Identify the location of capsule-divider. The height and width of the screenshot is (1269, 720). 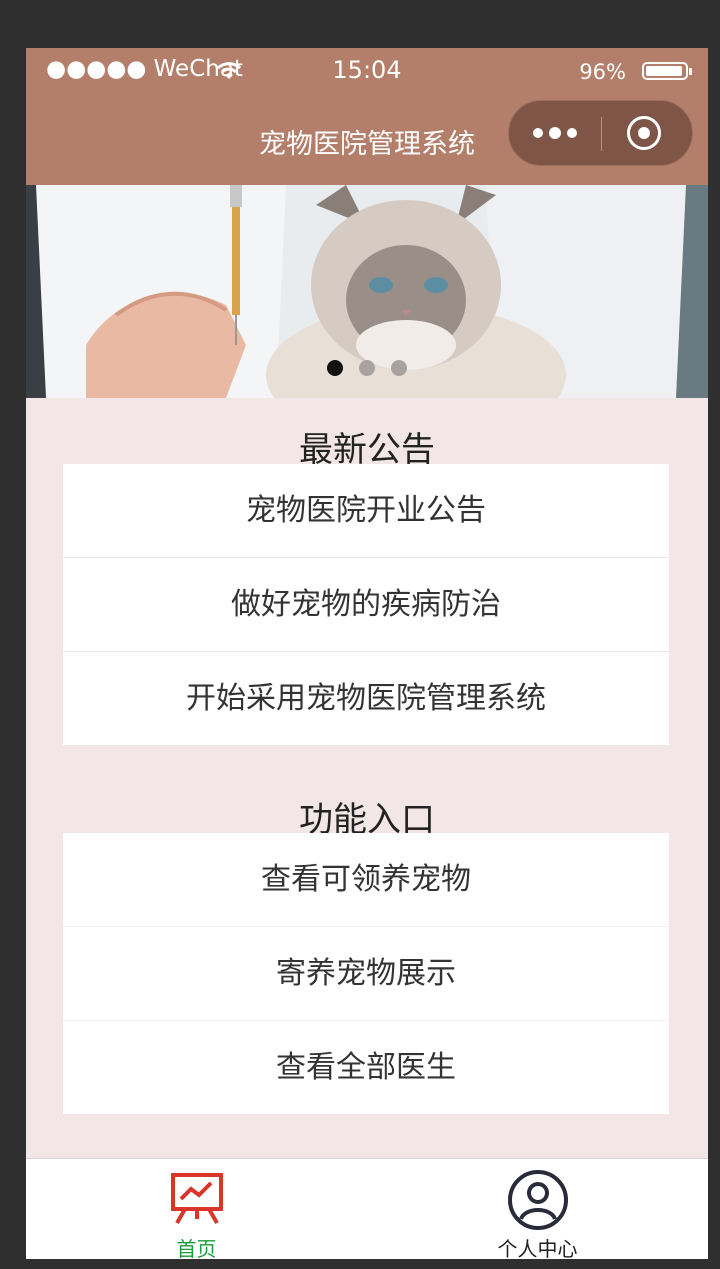
(601, 134).